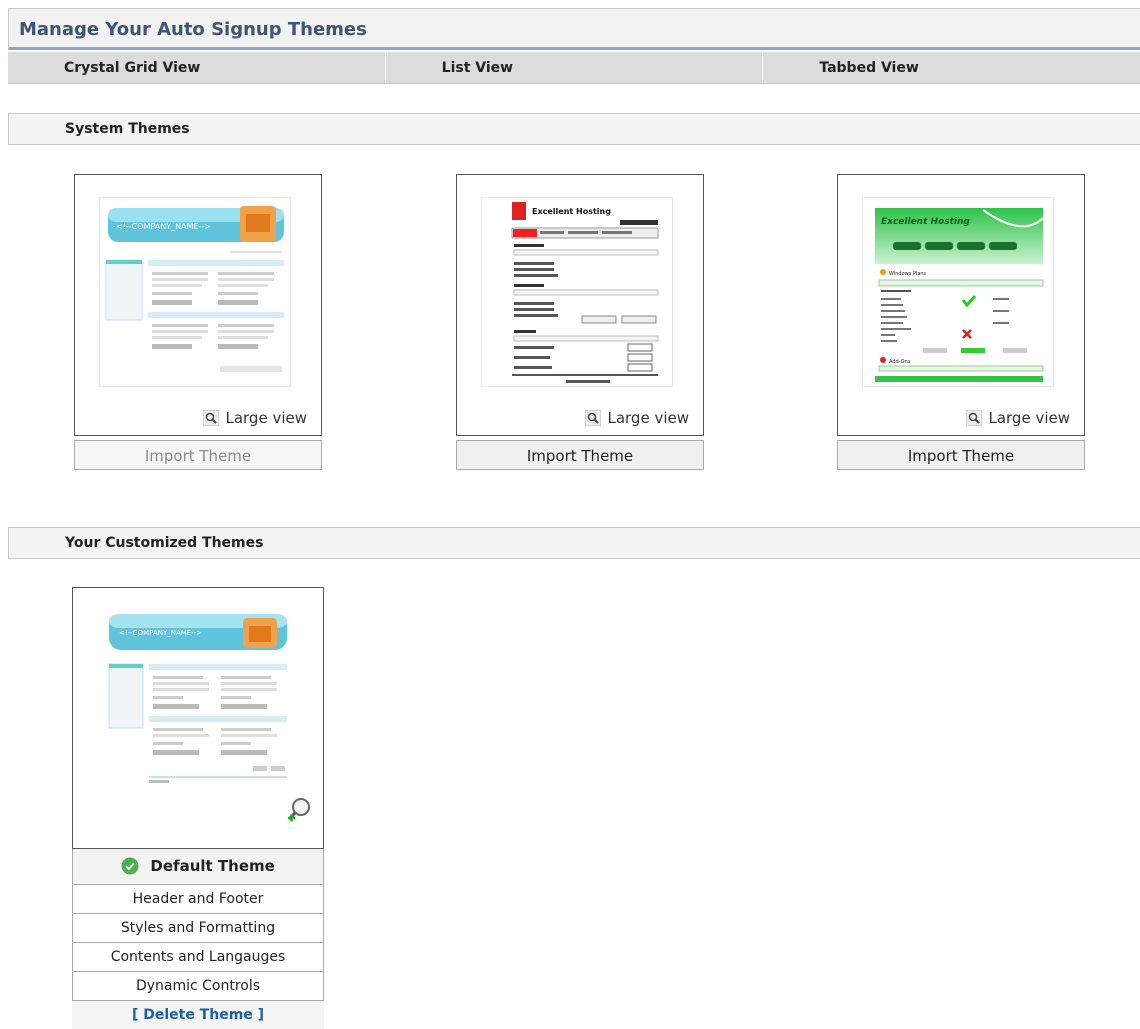  Describe the element at coordinates (198, 928) in the screenshot. I see `menu-styles-formatting: Styles and Formatting` at that location.